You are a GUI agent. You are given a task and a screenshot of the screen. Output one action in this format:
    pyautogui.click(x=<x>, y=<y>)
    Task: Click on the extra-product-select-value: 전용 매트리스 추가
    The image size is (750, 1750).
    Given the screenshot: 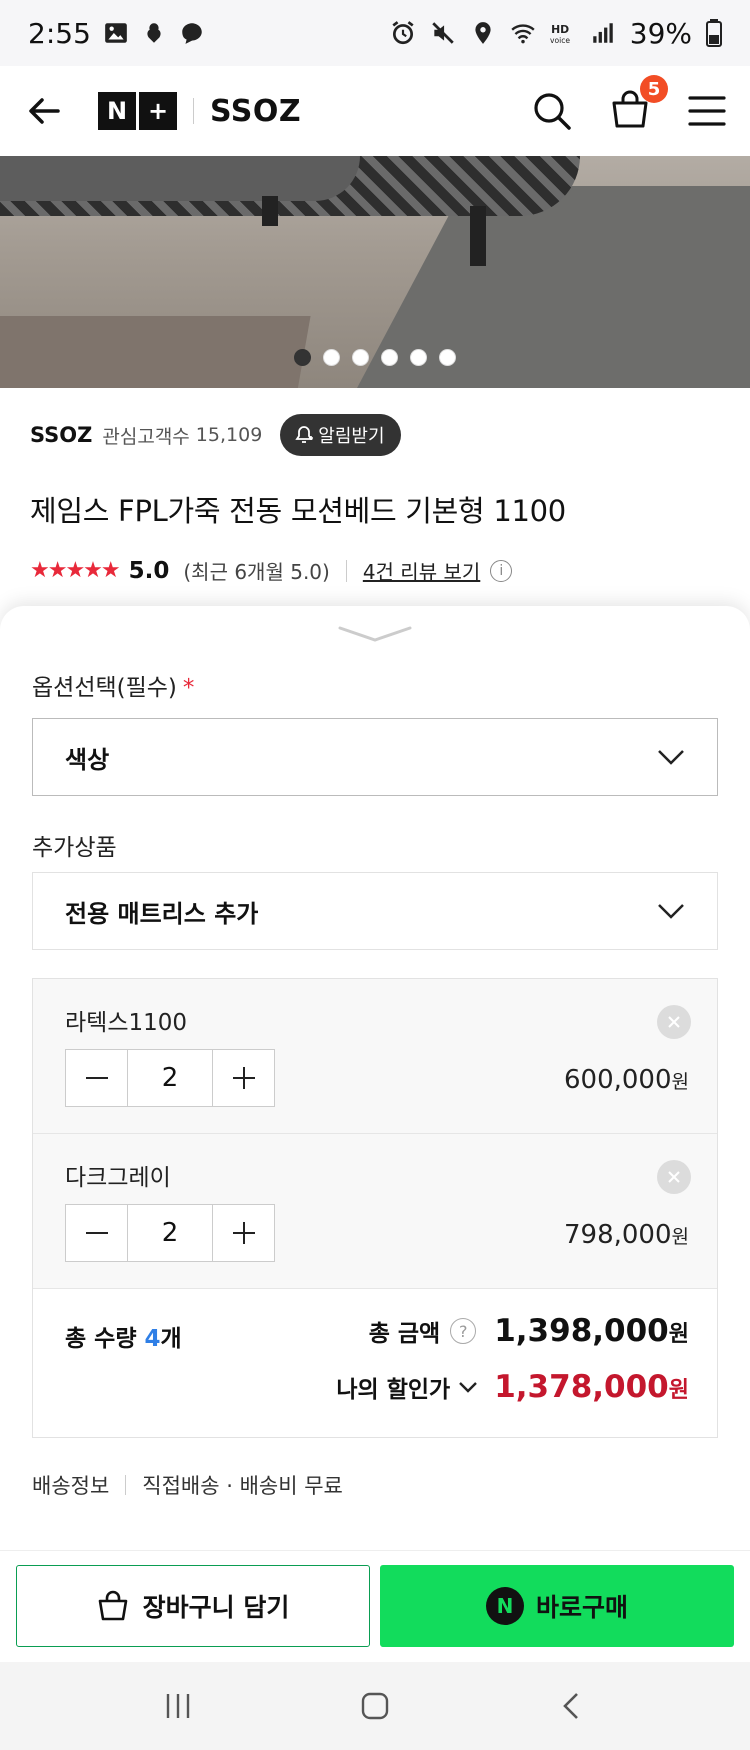 What is the action you would take?
    pyautogui.click(x=162, y=913)
    